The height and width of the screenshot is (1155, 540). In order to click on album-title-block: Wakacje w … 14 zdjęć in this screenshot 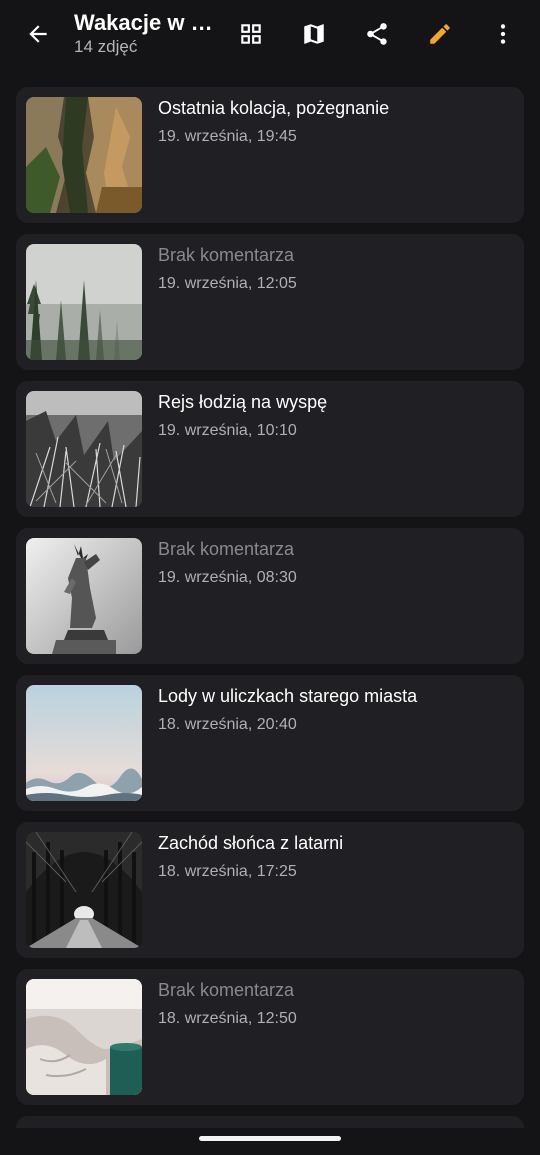, I will do `click(149, 33)`.